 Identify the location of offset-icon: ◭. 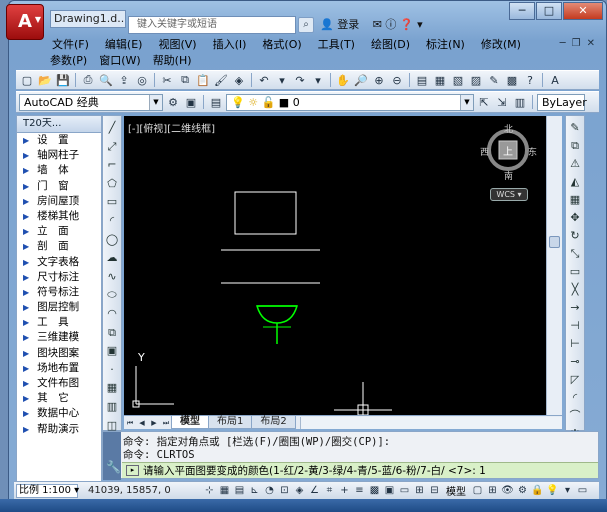
(575, 181).